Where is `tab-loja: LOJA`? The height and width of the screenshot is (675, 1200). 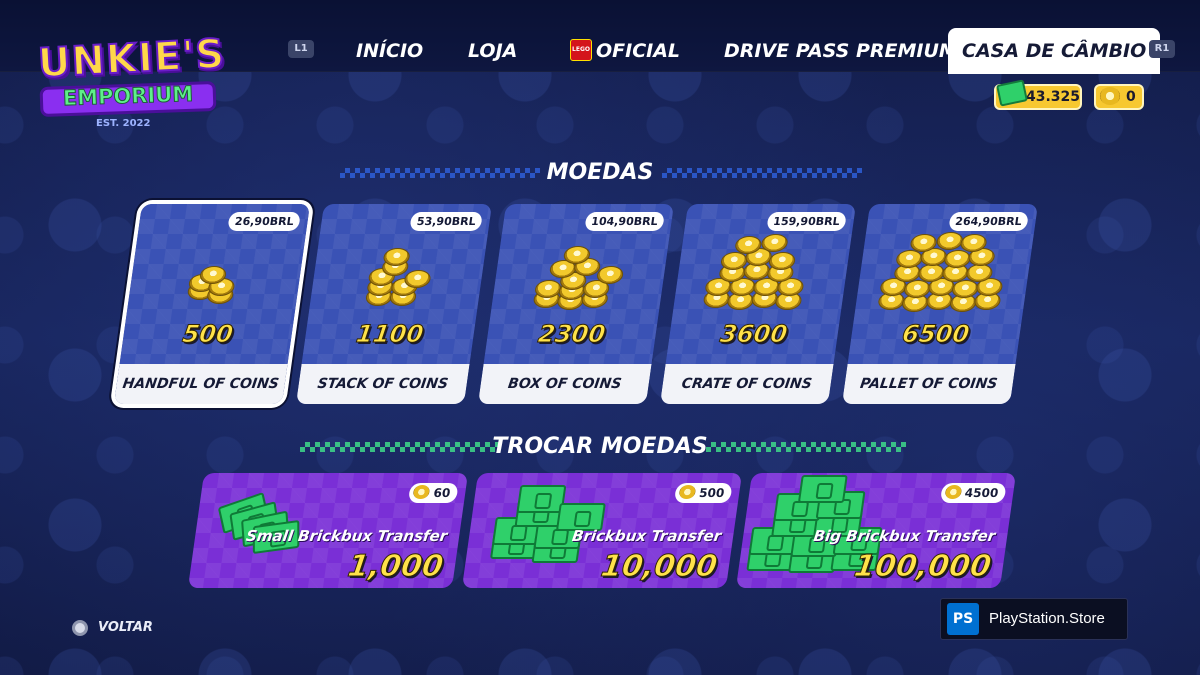
tab-loja: LOJA is located at coordinates (492, 51).